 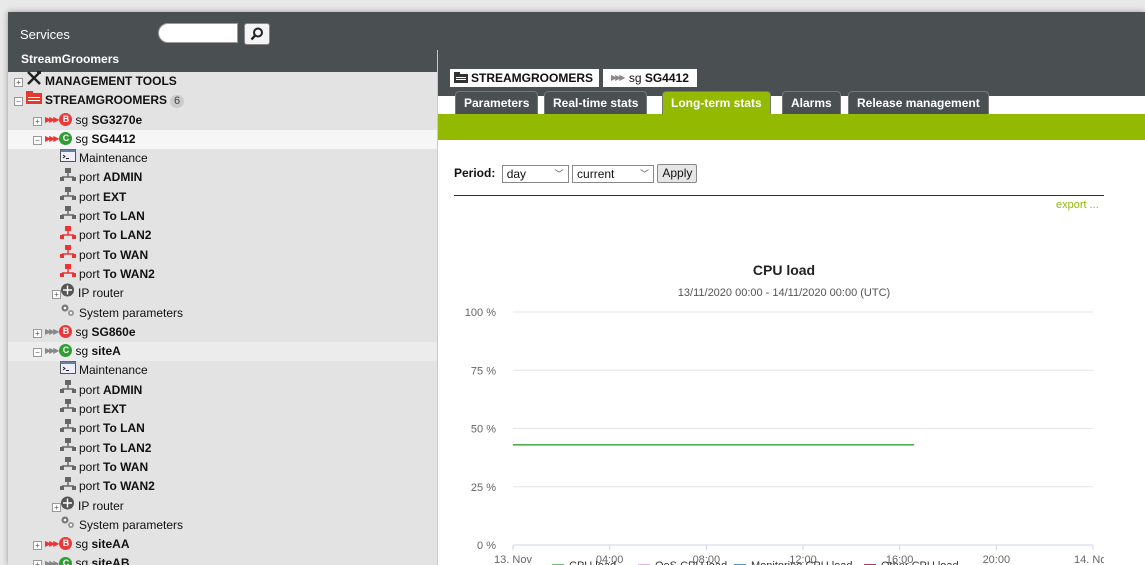 I want to click on y-tick-label: 50 %, so click(x=483, y=430).